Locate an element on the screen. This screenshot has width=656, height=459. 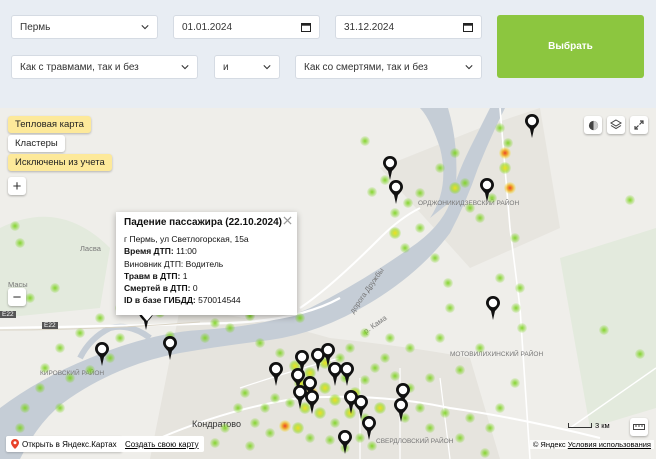
deaths-select: Как со смертями, так и без is located at coordinates (388, 67).